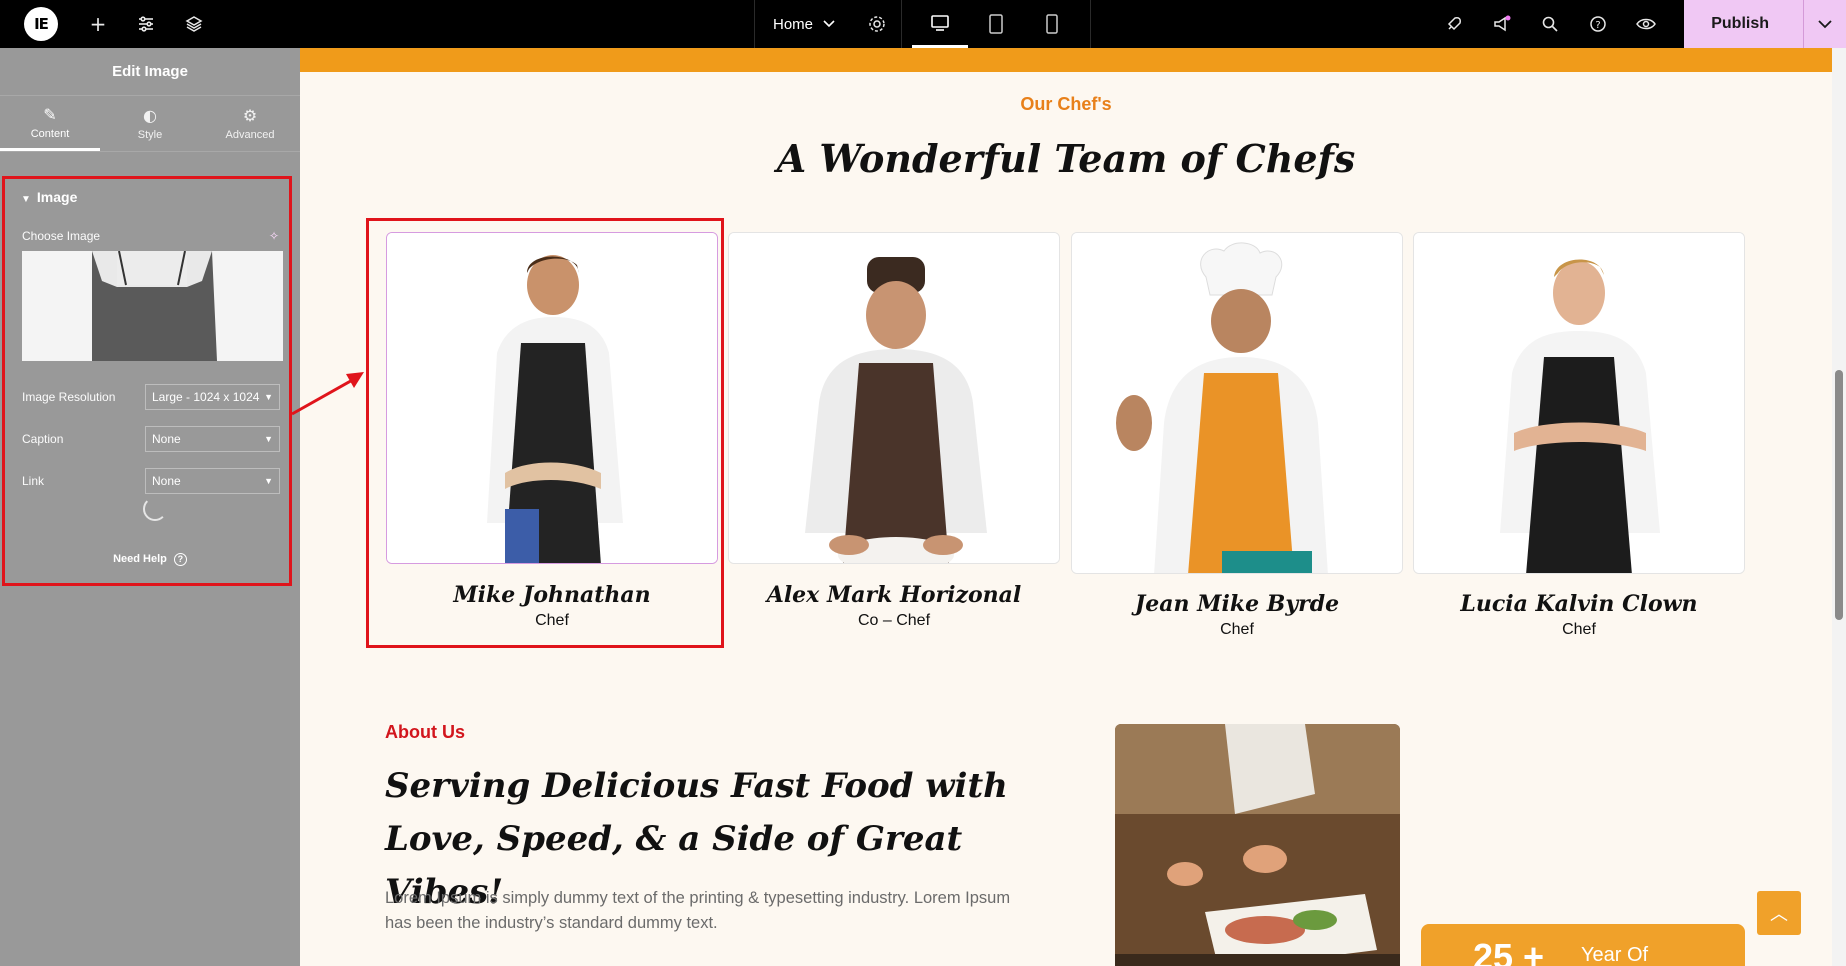 The height and width of the screenshot is (966, 1846). What do you see at coordinates (166, 439) in the screenshot?
I see `caption-value: None` at bounding box center [166, 439].